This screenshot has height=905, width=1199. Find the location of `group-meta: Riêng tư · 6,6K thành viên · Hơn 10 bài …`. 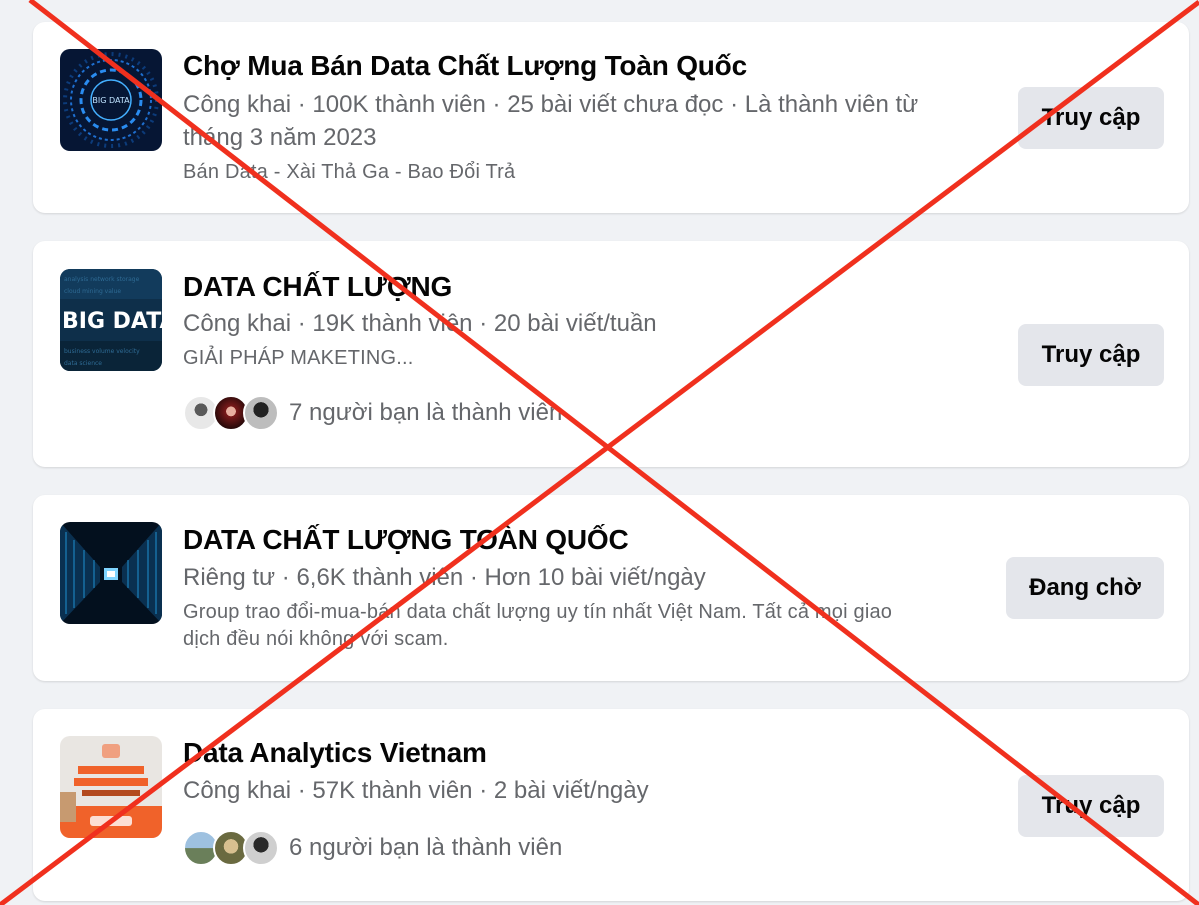

group-meta: Riêng tư · 6,6K thành viên · Hơn 10 bài … is located at coordinates (444, 577).